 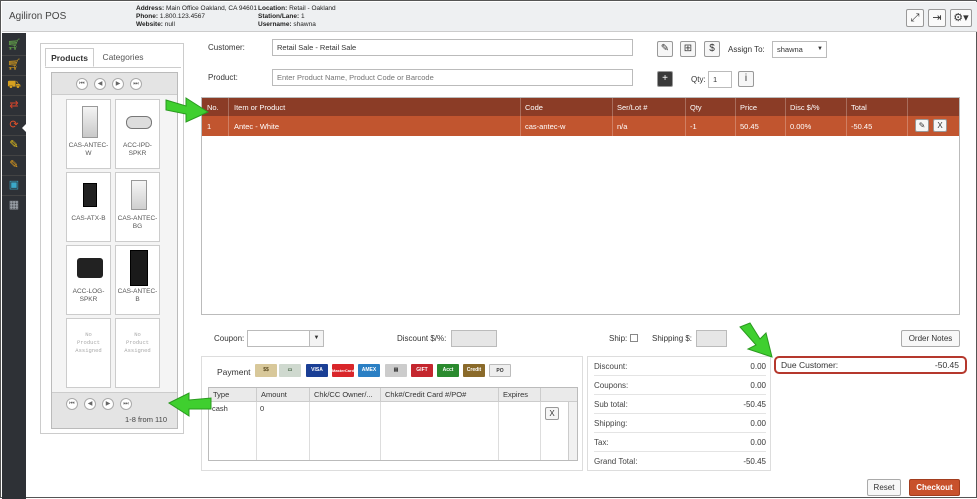 I want to click on discount-label: Discount $/%:, so click(x=422, y=338).